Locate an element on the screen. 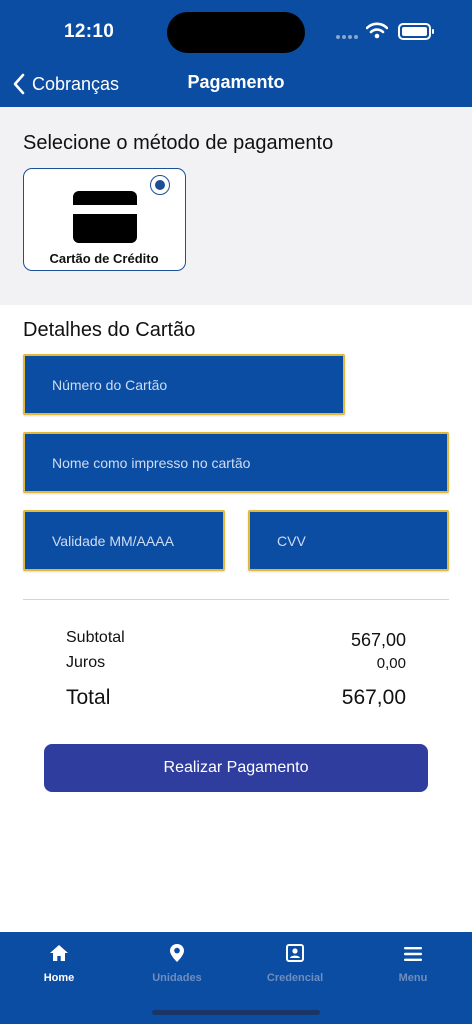  card-cvv-placeholder: CVV is located at coordinates (291, 540).